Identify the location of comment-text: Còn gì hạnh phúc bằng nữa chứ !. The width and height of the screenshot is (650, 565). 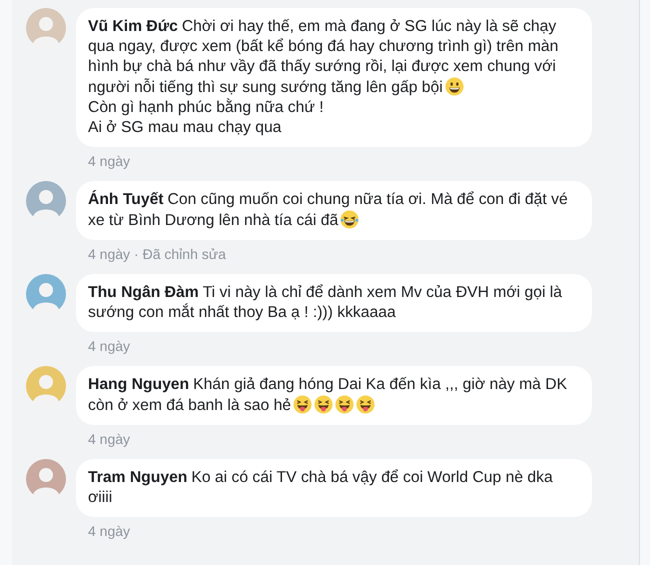
(206, 108).